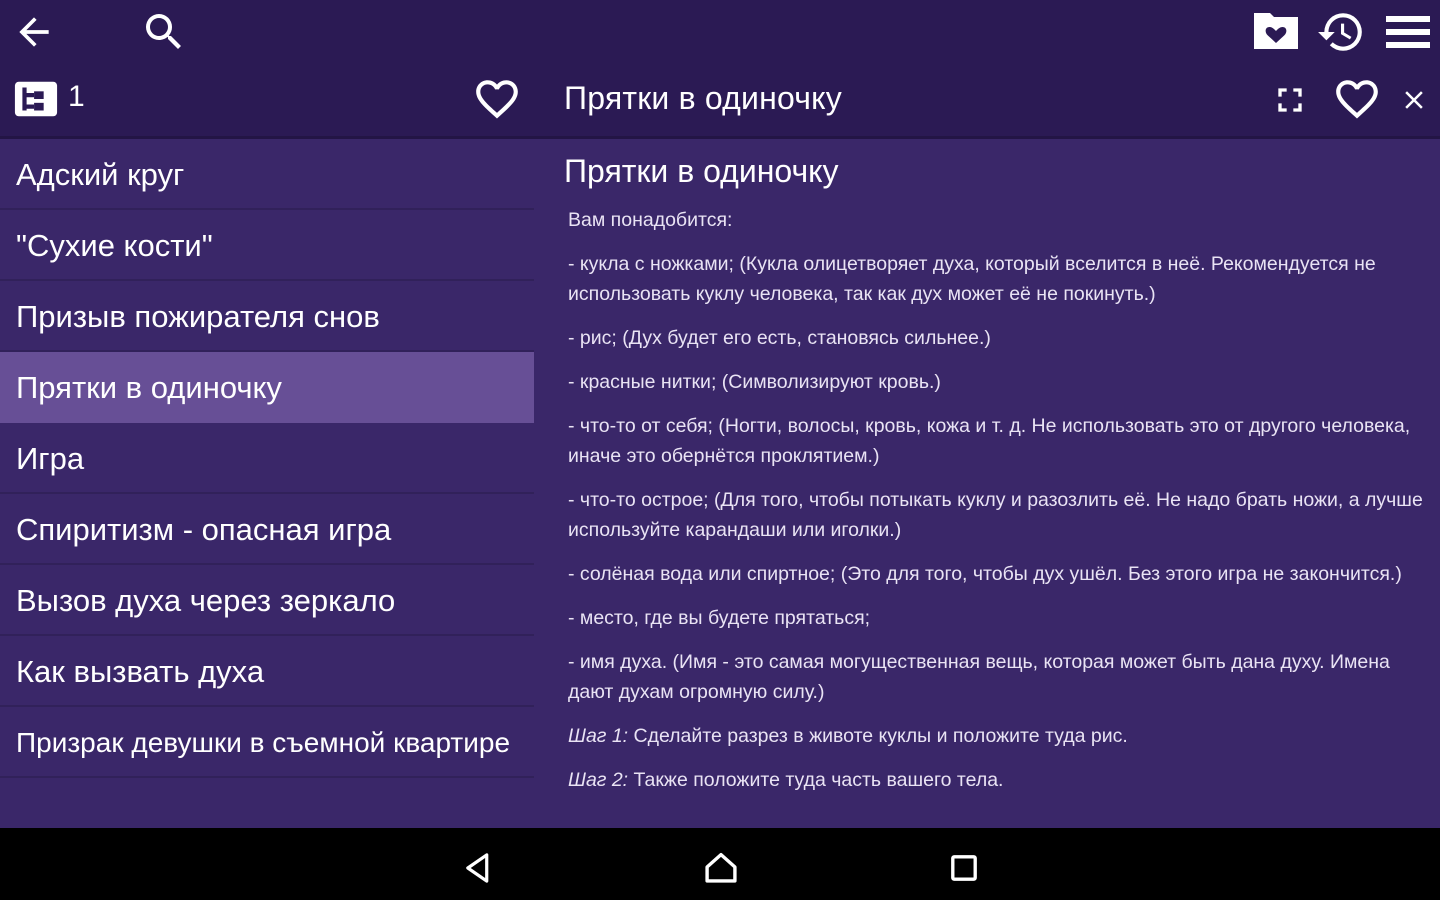  What do you see at coordinates (50, 458) in the screenshot?
I see `list-item-label: Игра` at bounding box center [50, 458].